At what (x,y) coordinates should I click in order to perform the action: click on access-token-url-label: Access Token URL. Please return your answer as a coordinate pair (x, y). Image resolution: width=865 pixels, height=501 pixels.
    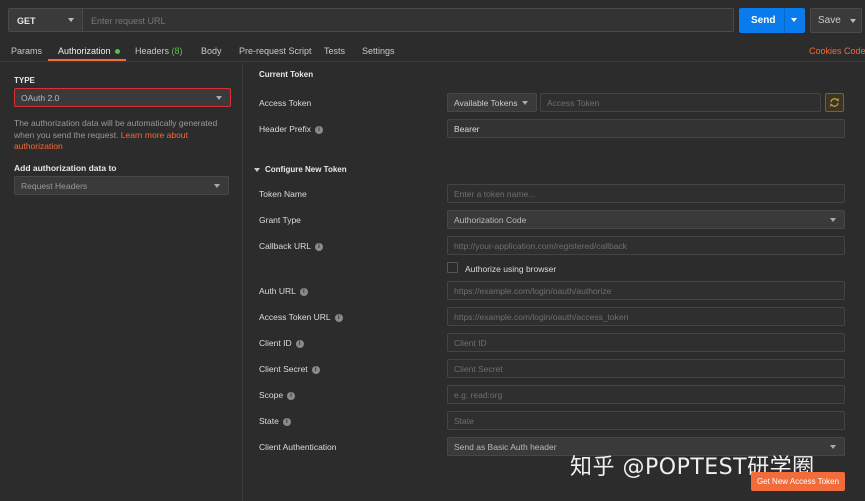
    Looking at the image, I should click on (295, 317).